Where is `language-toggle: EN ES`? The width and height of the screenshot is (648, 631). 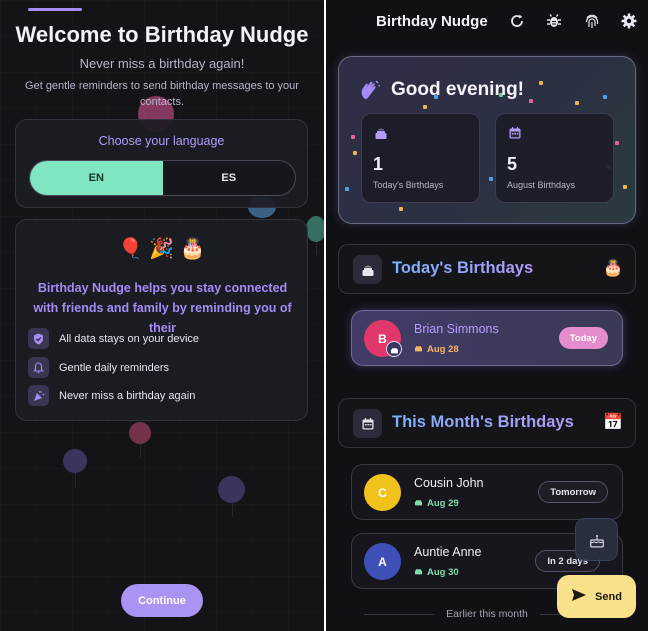 language-toggle: EN ES is located at coordinates (162, 178).